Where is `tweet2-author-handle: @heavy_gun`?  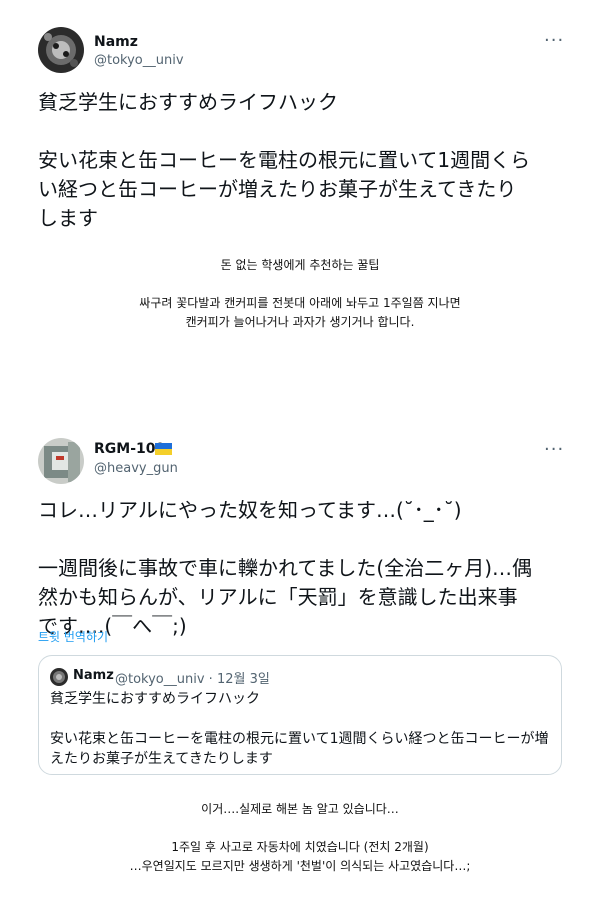
tweet2-author-handle: @heavy_gun is located at coordinates (136, 468).